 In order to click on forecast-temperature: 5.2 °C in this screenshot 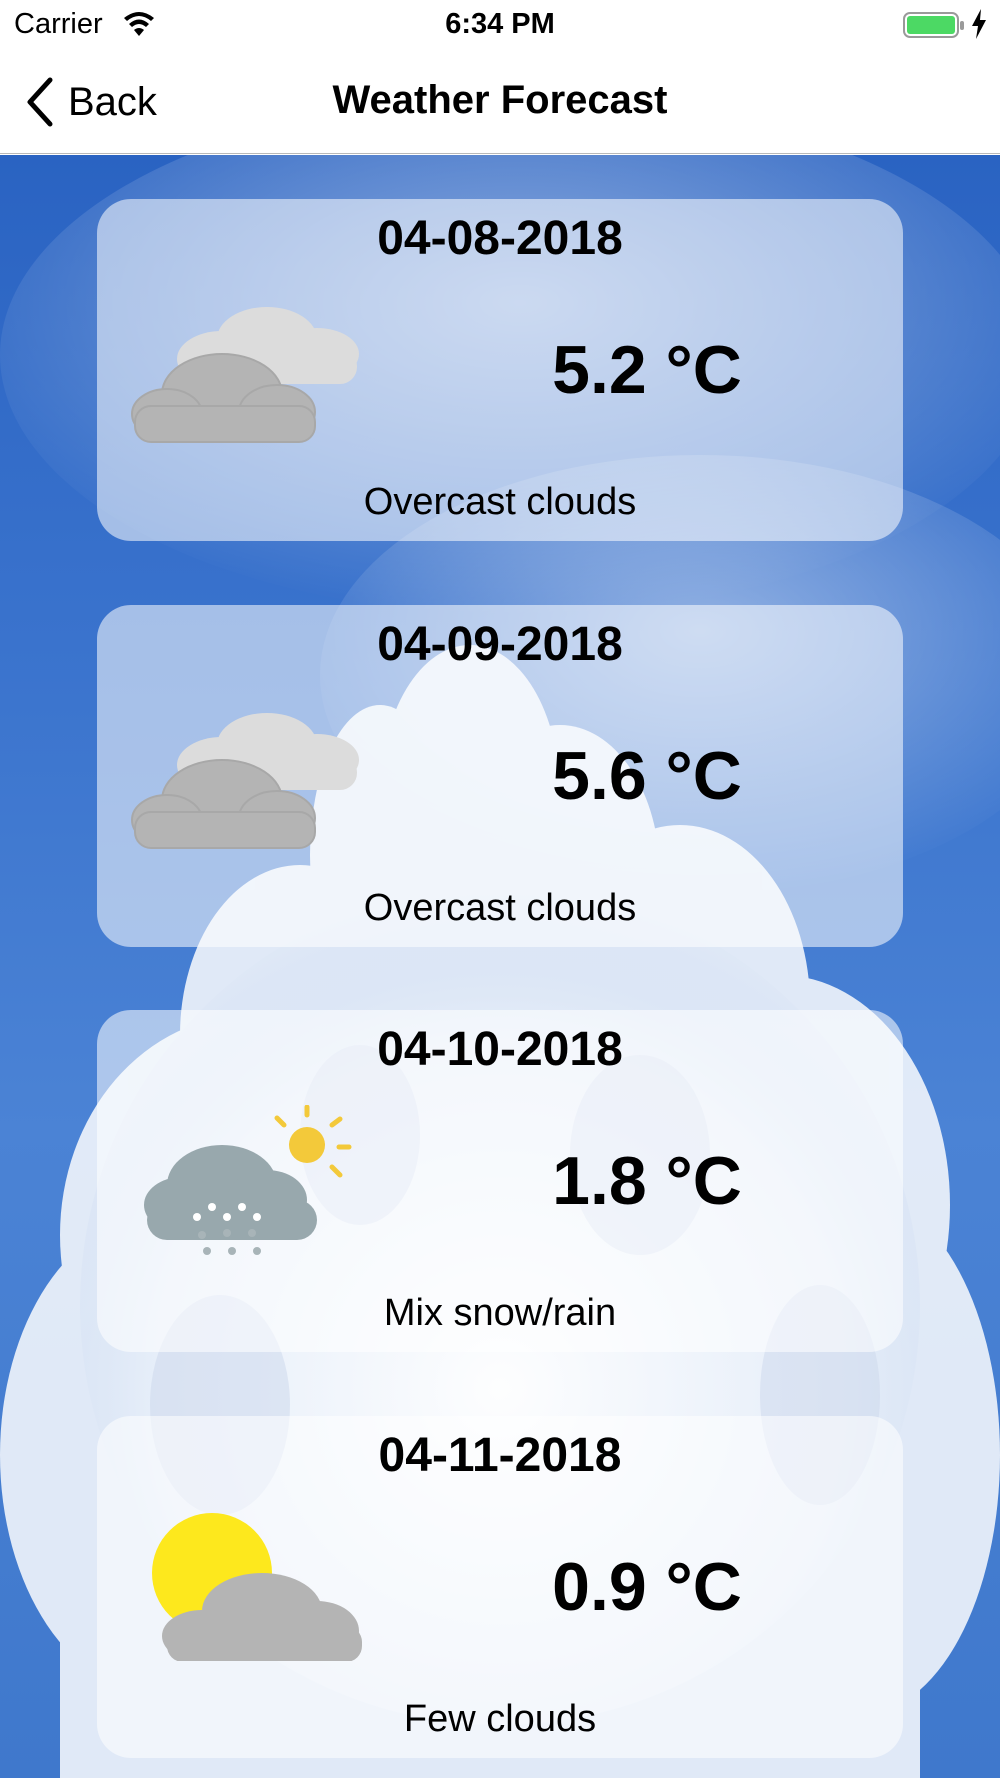, I will do `click(647, 370)`.